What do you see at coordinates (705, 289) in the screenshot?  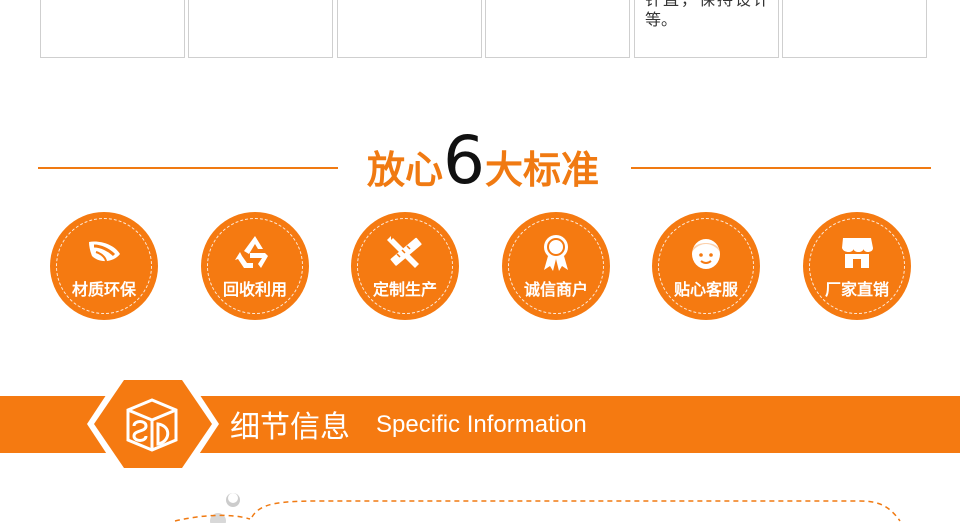 I see `badge-label: 贴心客服` at bounding box center [705, 289].